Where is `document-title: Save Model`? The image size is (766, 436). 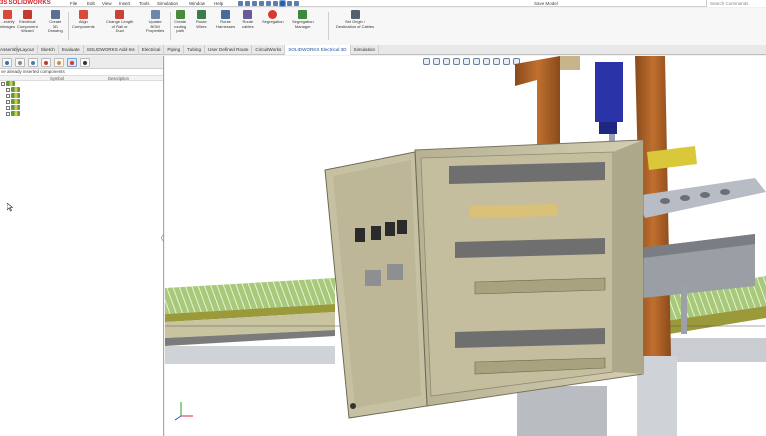
document-title: Save Model is located at coordinates (546, 3).